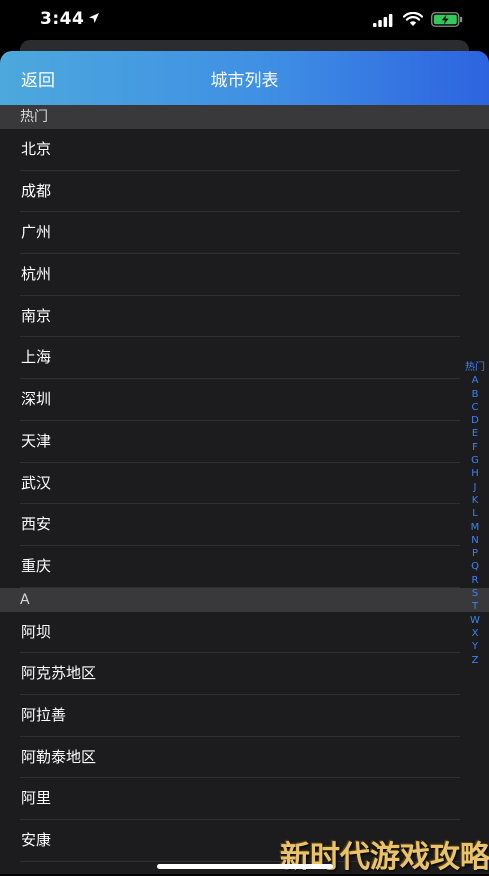  Describe the element at coordinates (244, 599) in the screenshot. I see `section-header-a: A` at that location.